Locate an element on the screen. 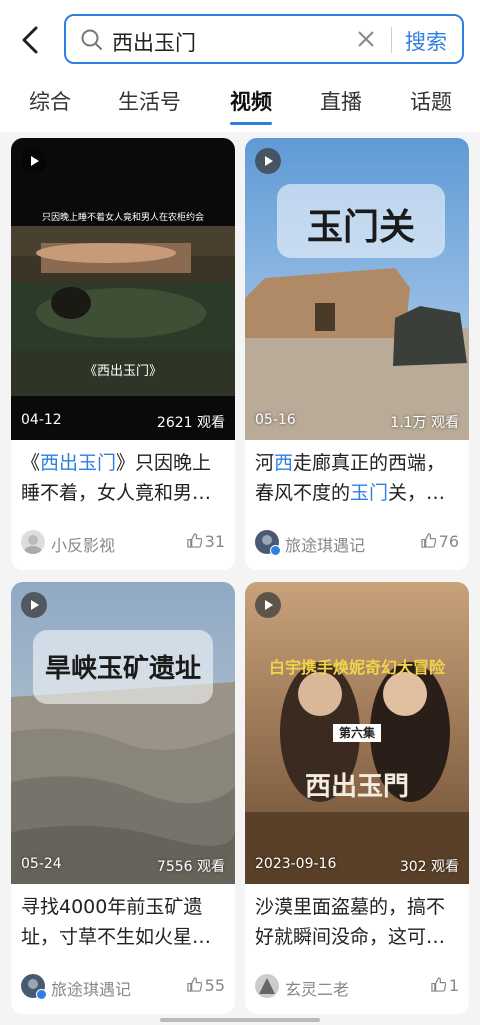  back-arrow-icon is located at coordinates (32, 40).